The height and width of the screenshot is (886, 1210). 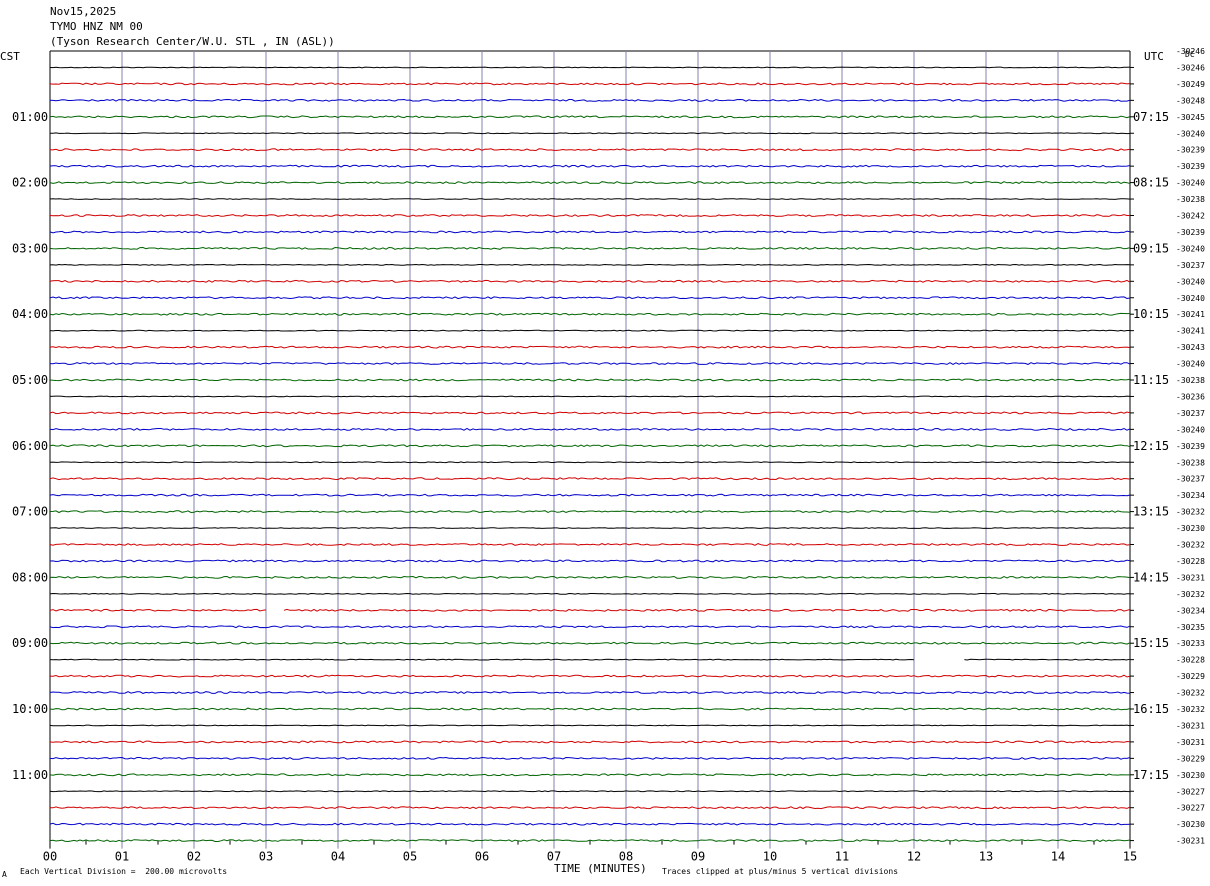 I want to click on cst-hour-label: 06:00, so click(x=30, y=446).